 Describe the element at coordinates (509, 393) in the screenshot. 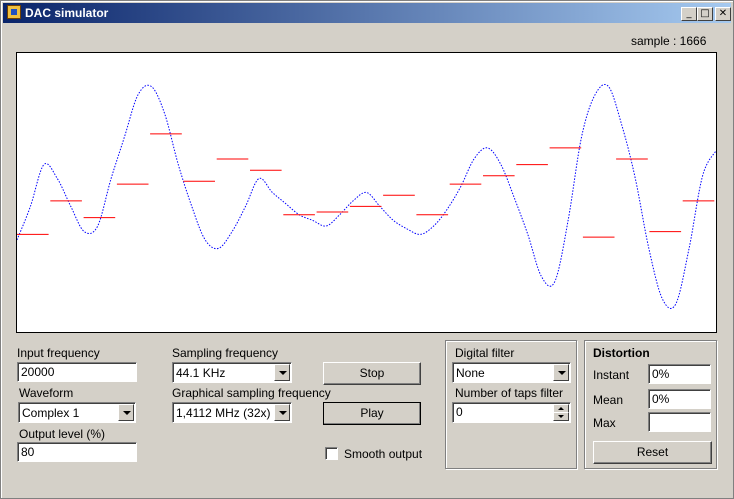

I see `taps-filter-label: Number of taps filter` at that location.